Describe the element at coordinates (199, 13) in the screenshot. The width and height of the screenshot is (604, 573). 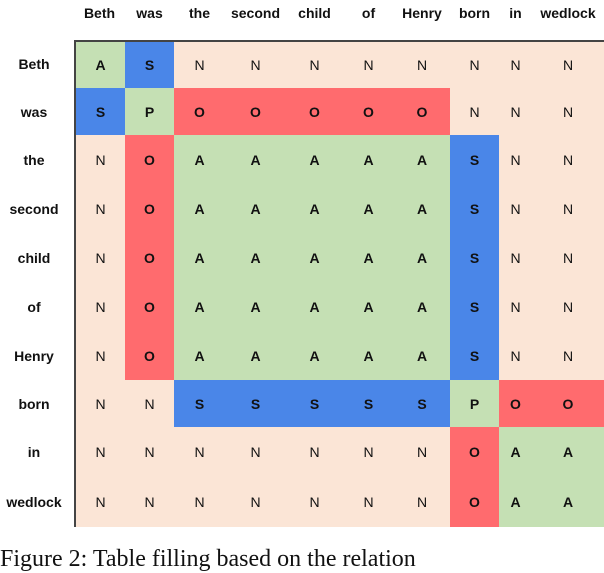
I see `column-header: the` at that location.